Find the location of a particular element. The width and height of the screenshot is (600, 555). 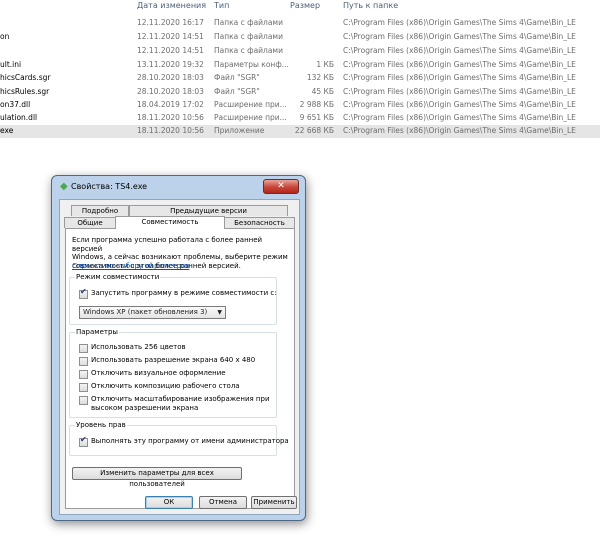

file-size: 45 КБ is located at coordinates (322, 91).